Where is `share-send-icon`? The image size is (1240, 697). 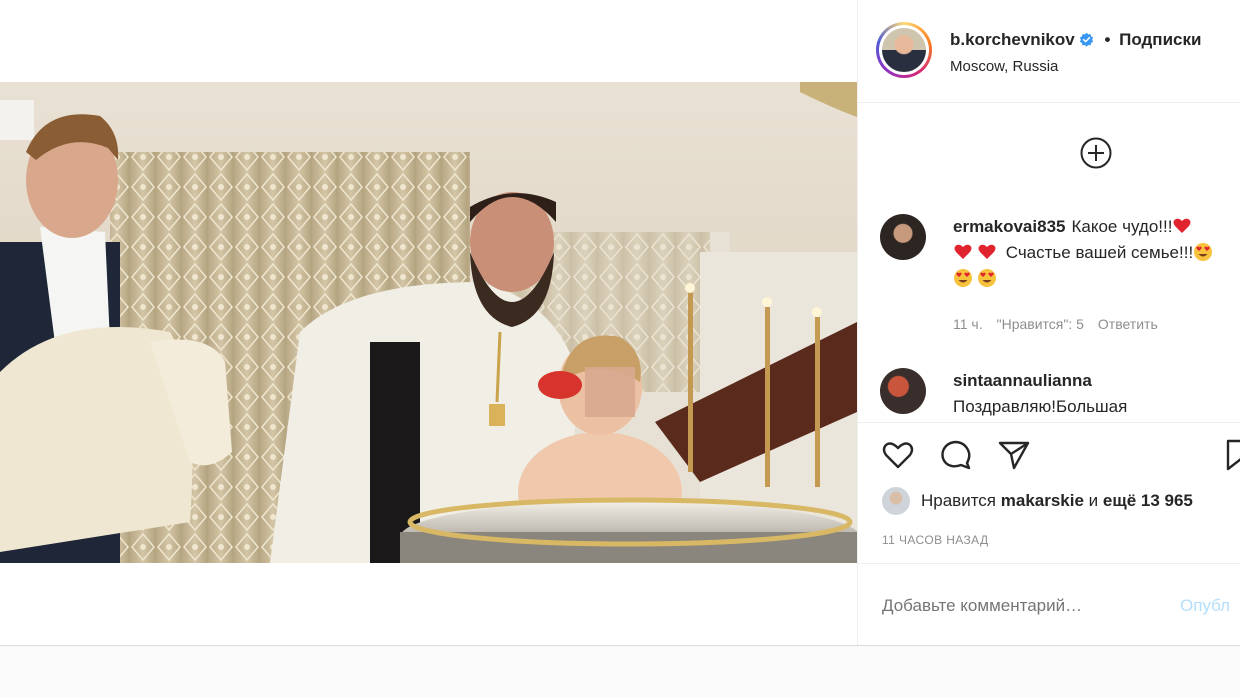 share-send-icon is located at coordinates (1014, 455).